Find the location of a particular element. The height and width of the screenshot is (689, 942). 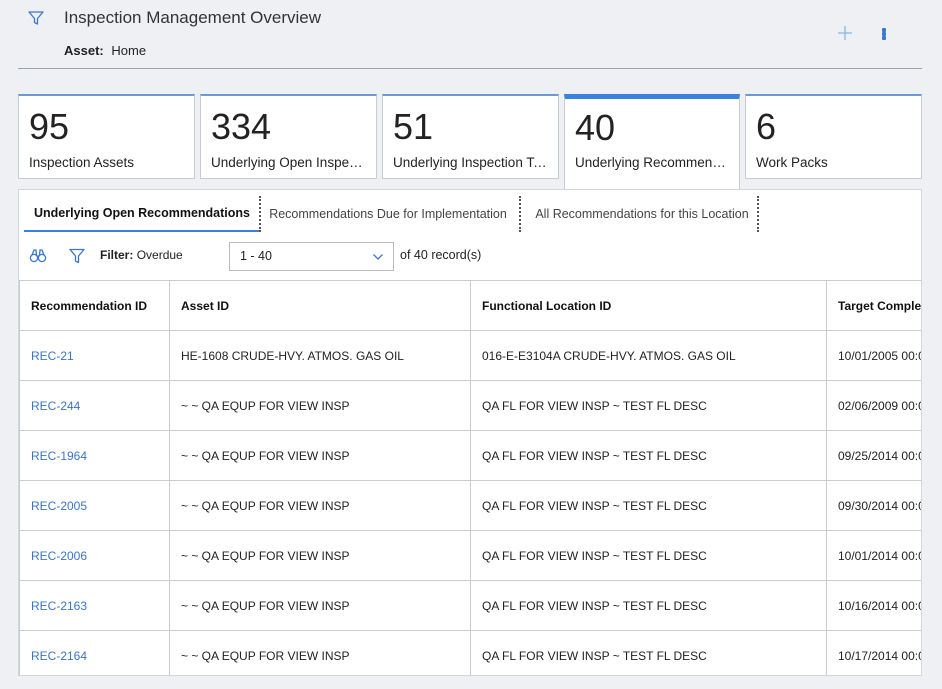

records-prefix: of is located at coordinates (405, 255).